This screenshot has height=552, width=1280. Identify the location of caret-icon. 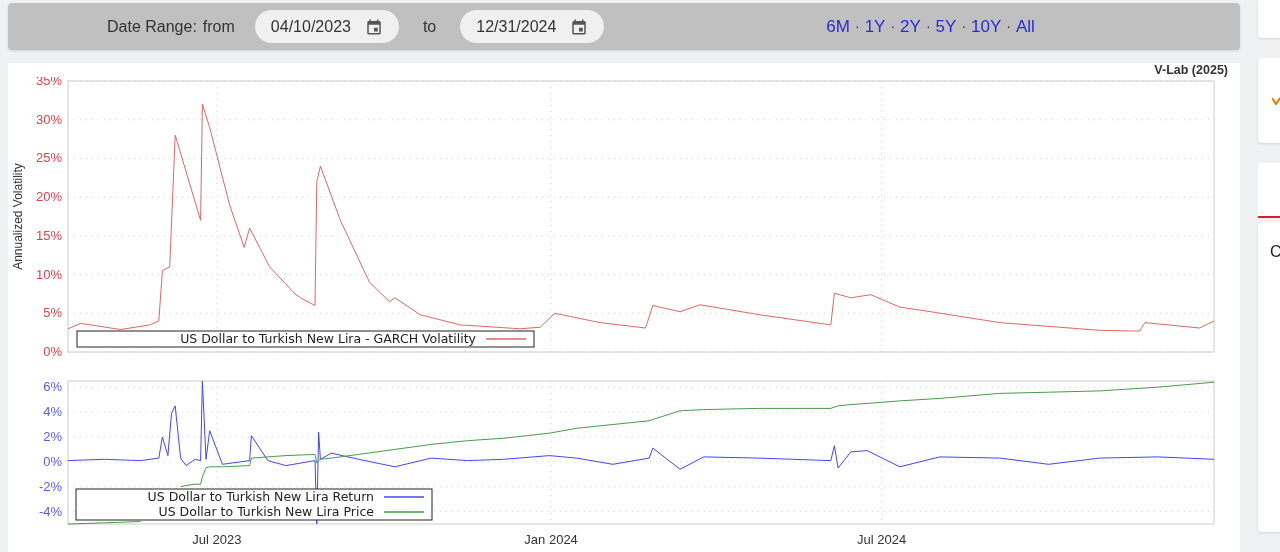
(1276, 100).